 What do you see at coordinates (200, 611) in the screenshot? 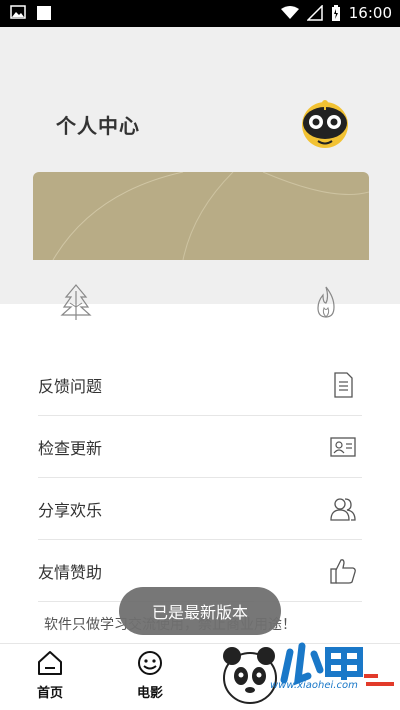
I see `toast-message: 已是最新版本` at bounding box center [200, 611].